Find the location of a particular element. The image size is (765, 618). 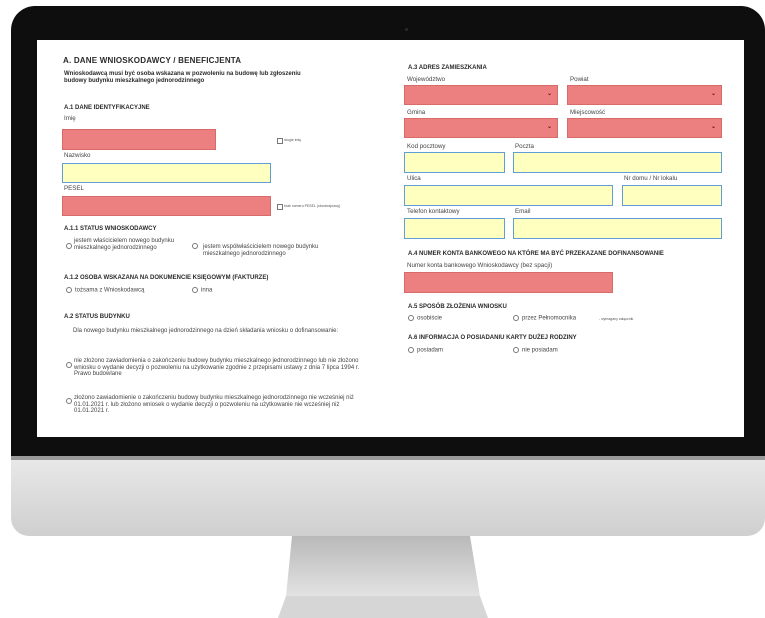

karta-opt2-label: nie posiadam is located at coordinates (540, 350).